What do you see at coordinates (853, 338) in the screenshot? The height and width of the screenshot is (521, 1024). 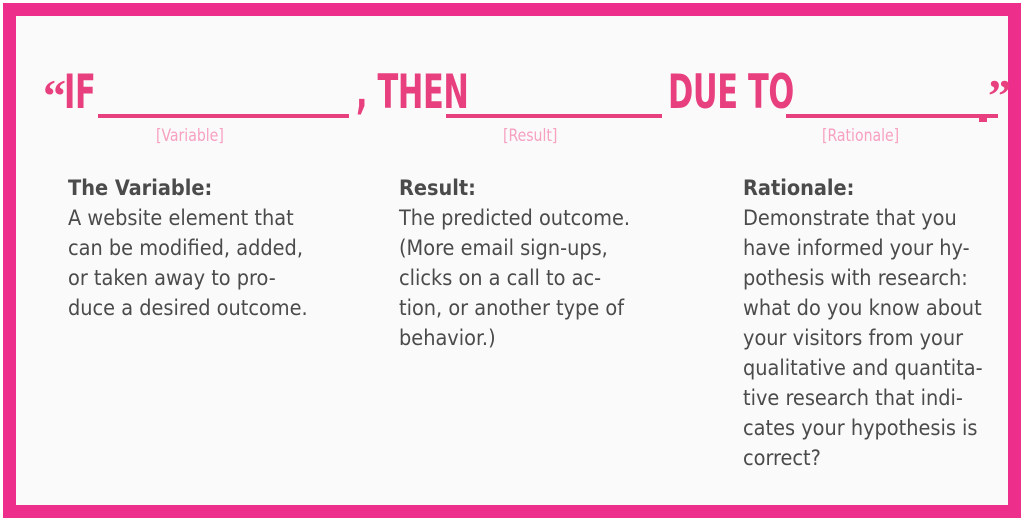 I see `column-body-line: your visitors from your` at bounding box center [853, 338].